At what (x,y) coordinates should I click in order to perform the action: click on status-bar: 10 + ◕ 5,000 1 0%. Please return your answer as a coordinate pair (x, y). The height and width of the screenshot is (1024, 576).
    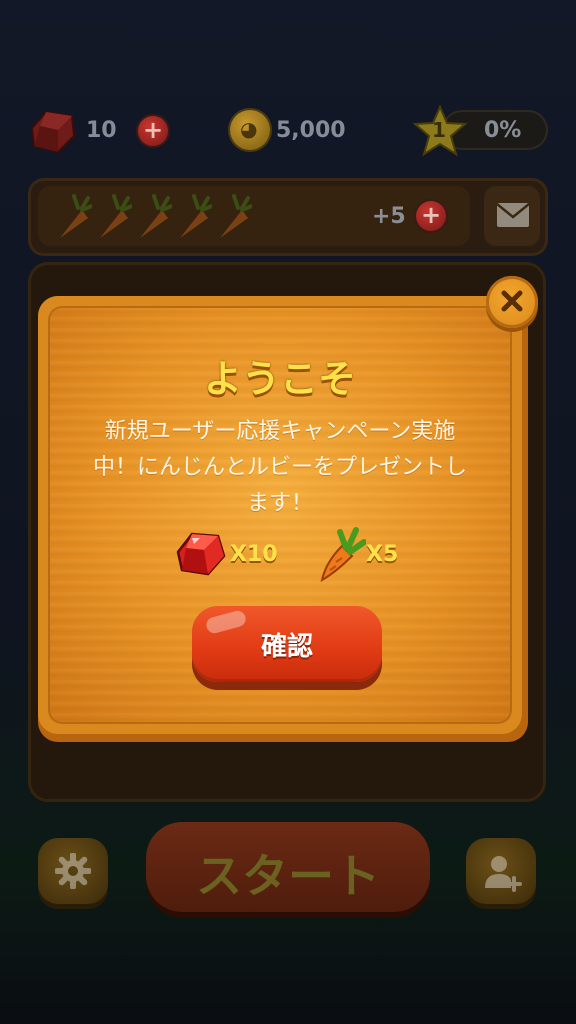
    Looking at the image, I should click on (288, 132).